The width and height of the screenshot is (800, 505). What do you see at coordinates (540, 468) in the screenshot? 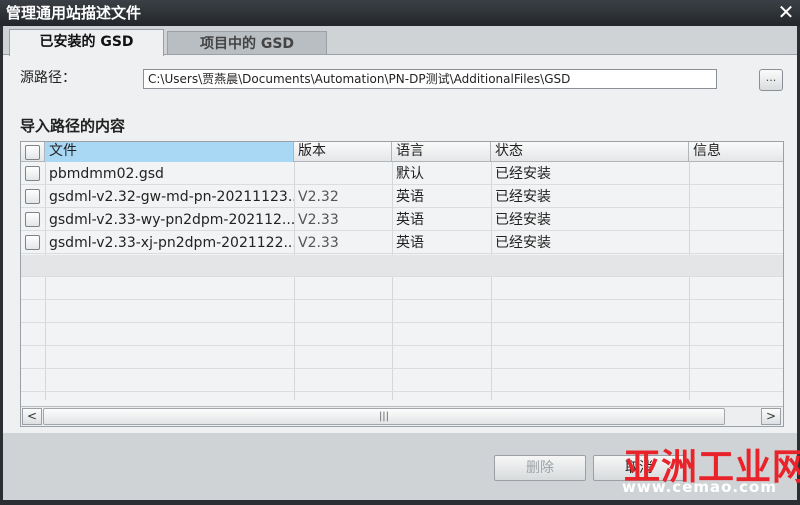
I see `delete-button: 删除` at bounding box center [540, 468].